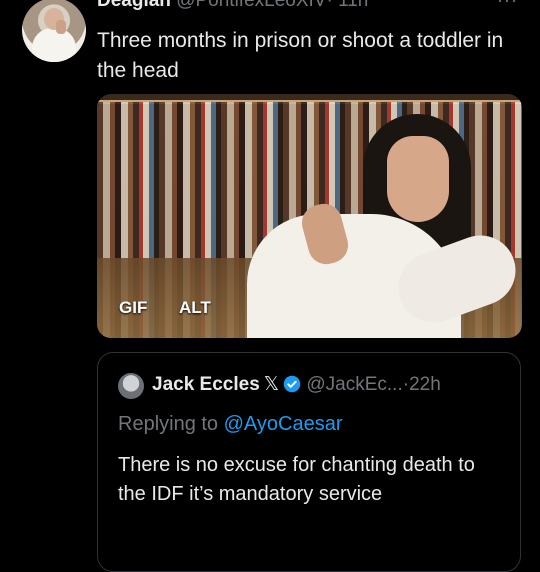 Image resolution: width=540 pixels, height=572 pixels. What do you see at coordinates (134, 5) in the screenshot?
I see `author-name: Deaglan` at bounding box center [134, 5].